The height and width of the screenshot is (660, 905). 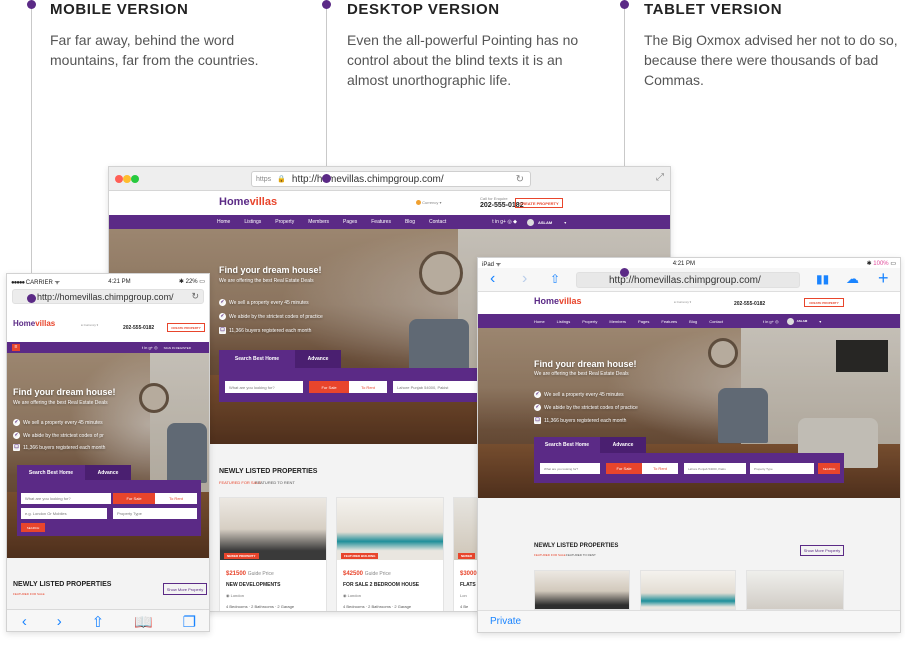 I want to click on desktop-for-sale-button: For Sale, so click(x=329, y=387).